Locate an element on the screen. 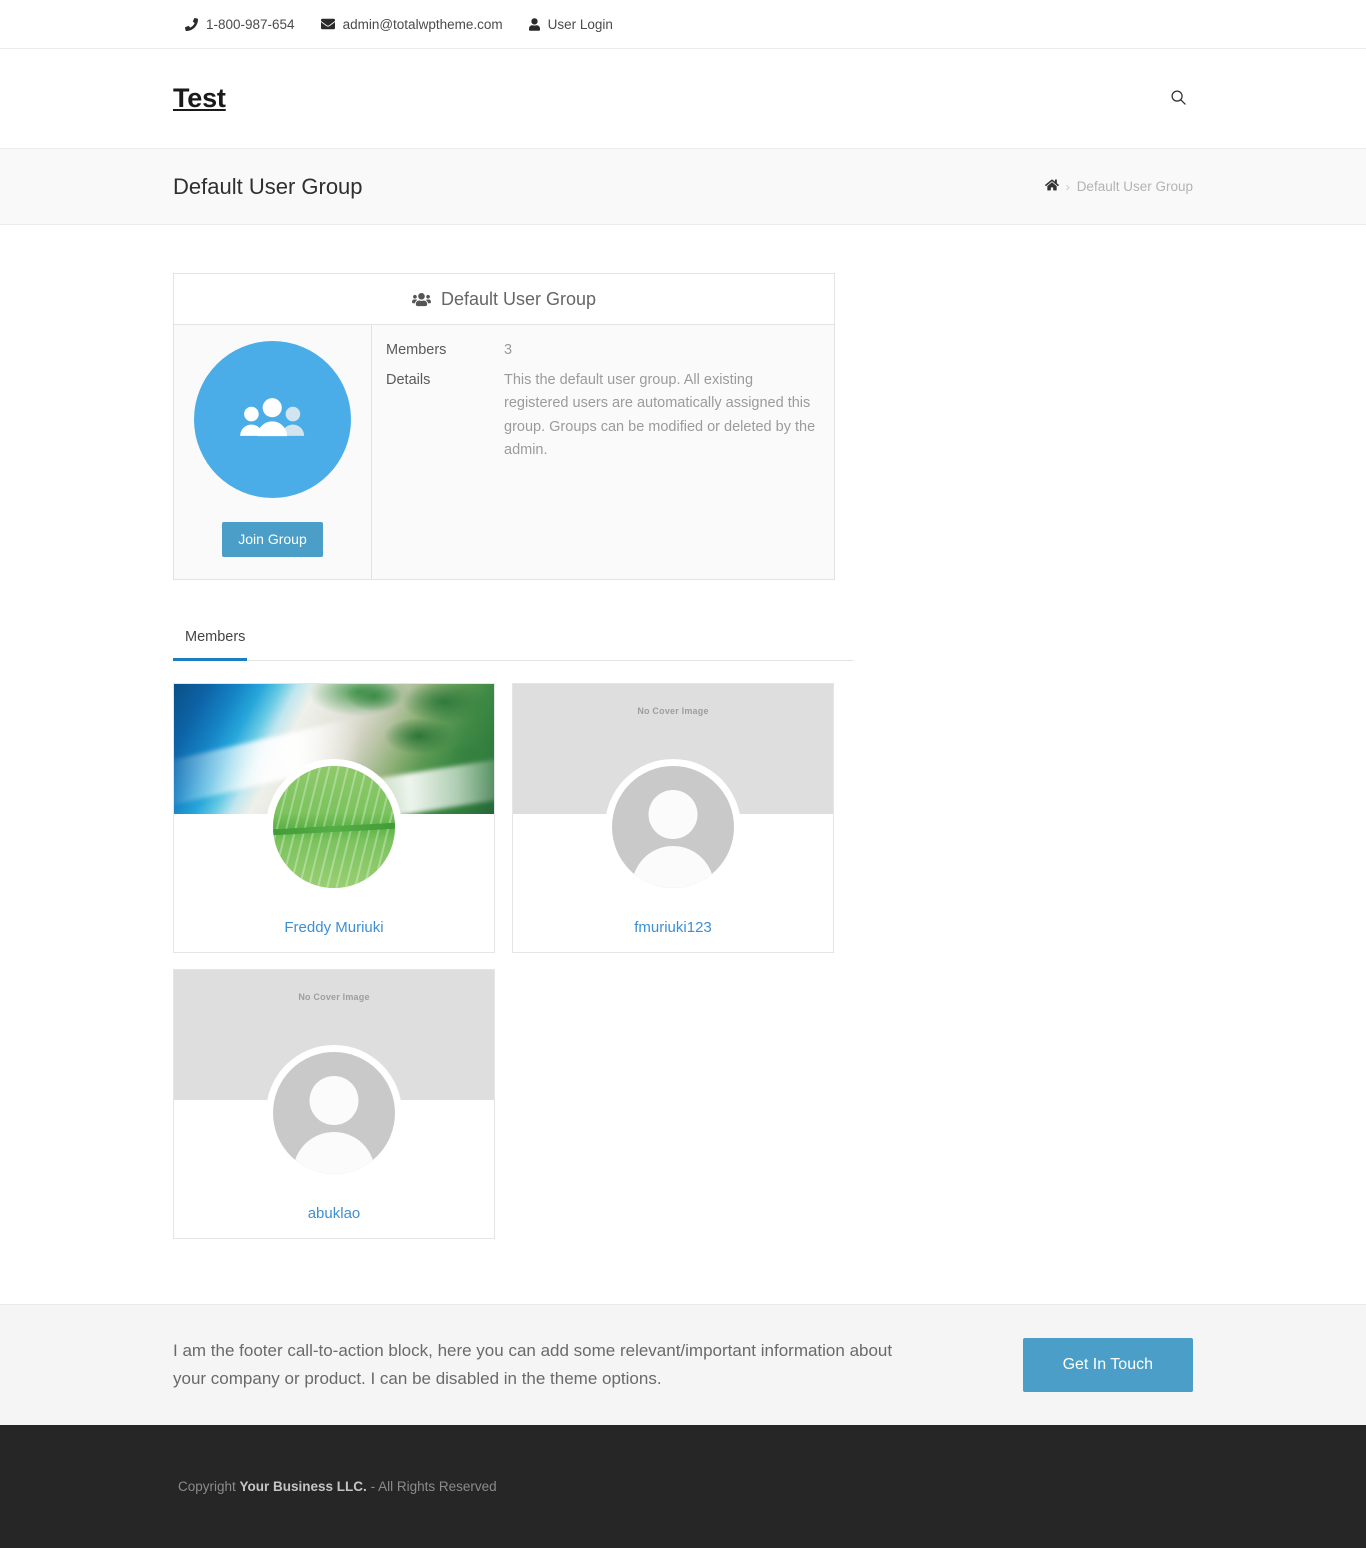 This screenshot has width=1366, height=1548. topbar-phone: 1-800-987-654 is located at coordinates (240, 24).